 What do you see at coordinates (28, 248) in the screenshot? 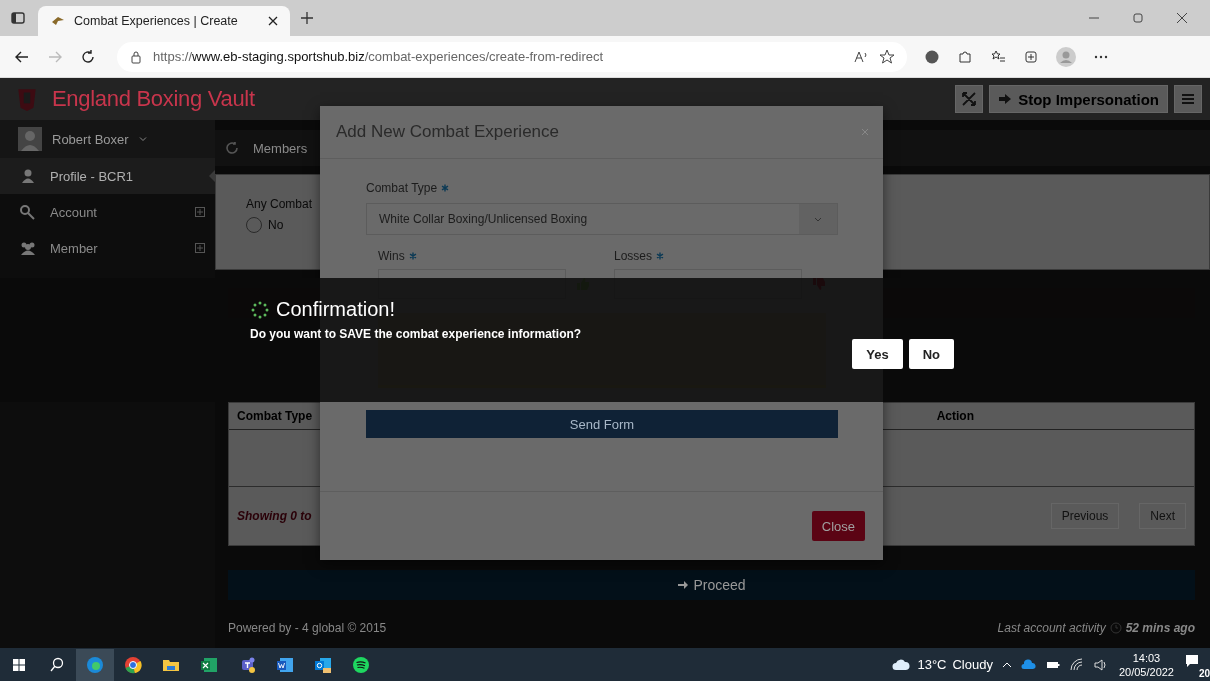
I see `people-icon` at bounding box center [28, 248].